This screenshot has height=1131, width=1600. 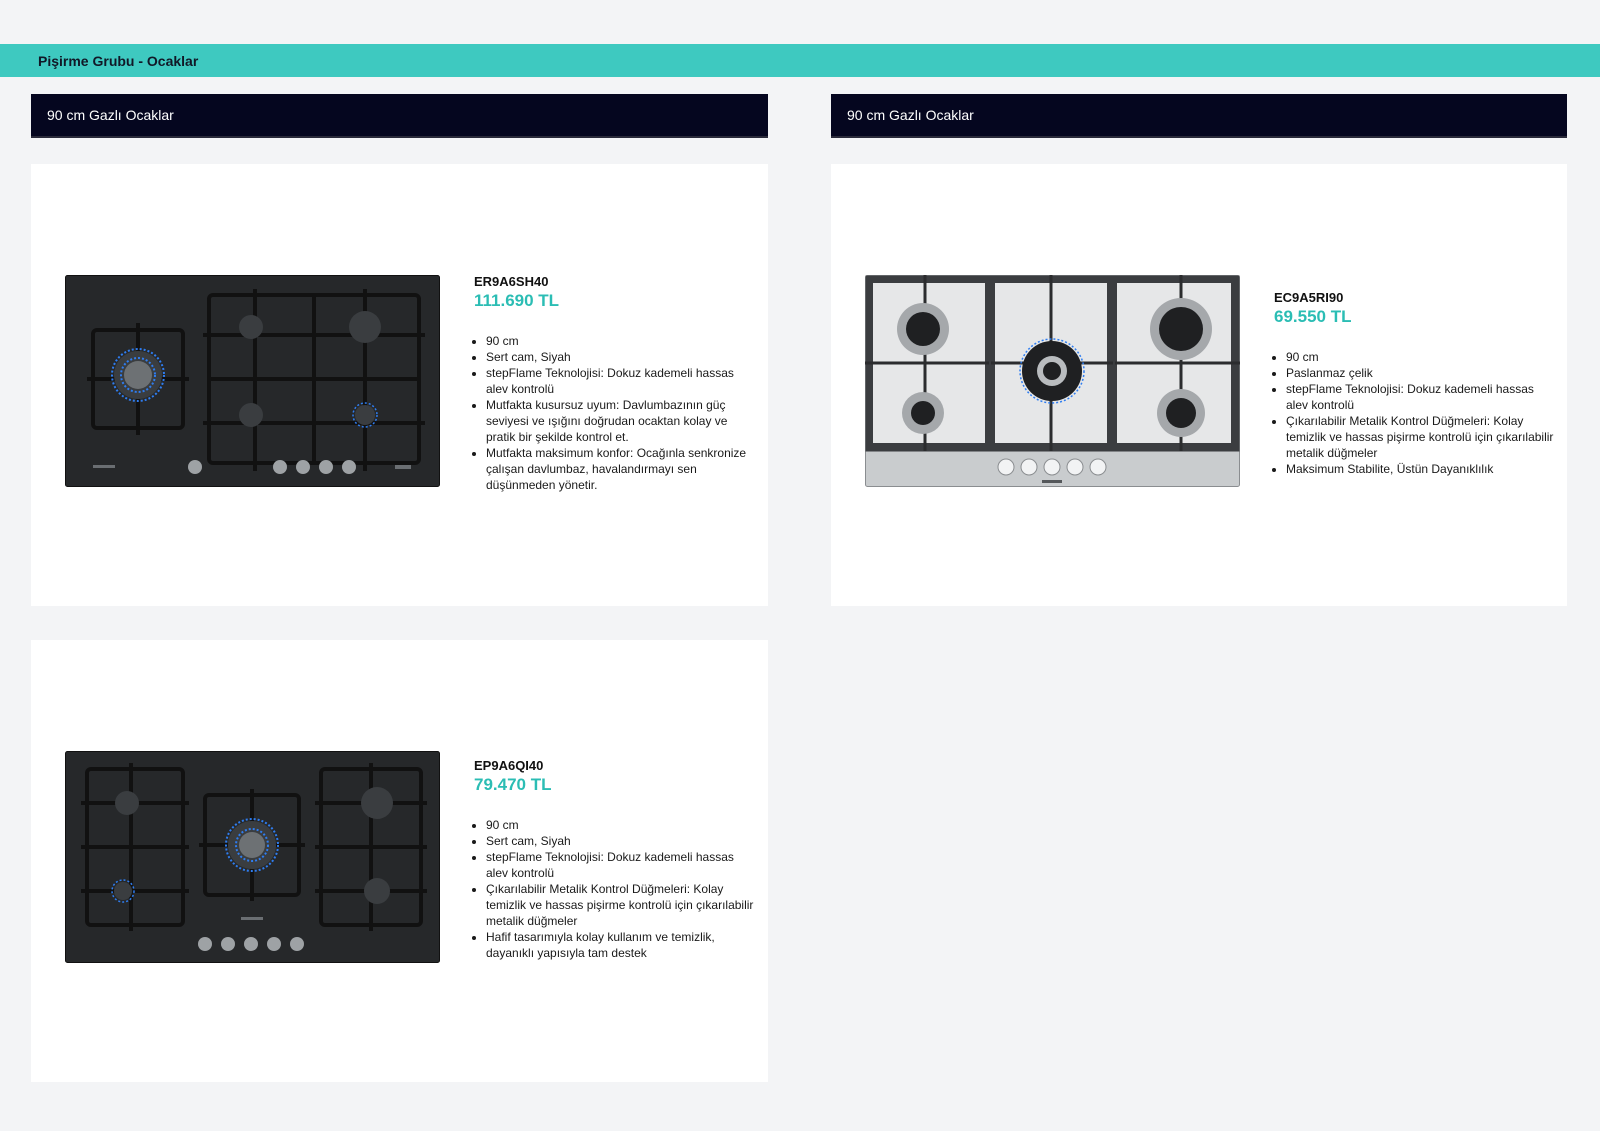 What do you see at coordinates (509, 765) in the screenshot?
I see `product-model: EP9A6QI40` at bounding box center [509, 765].